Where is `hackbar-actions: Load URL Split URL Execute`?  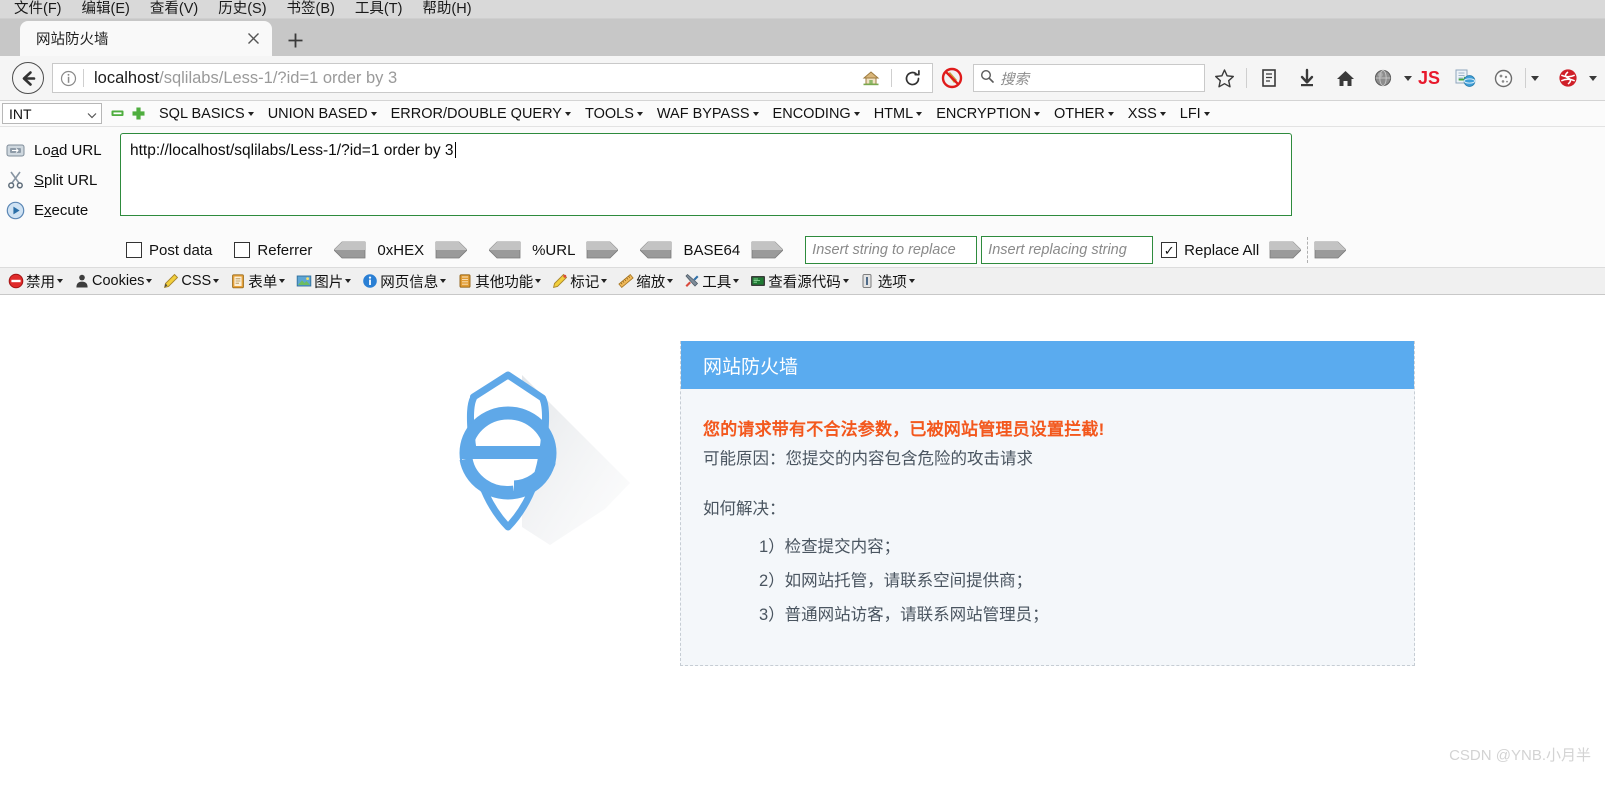
hackbar-actions: Load URL Split URL Execute is located at coordinates (60, 184).